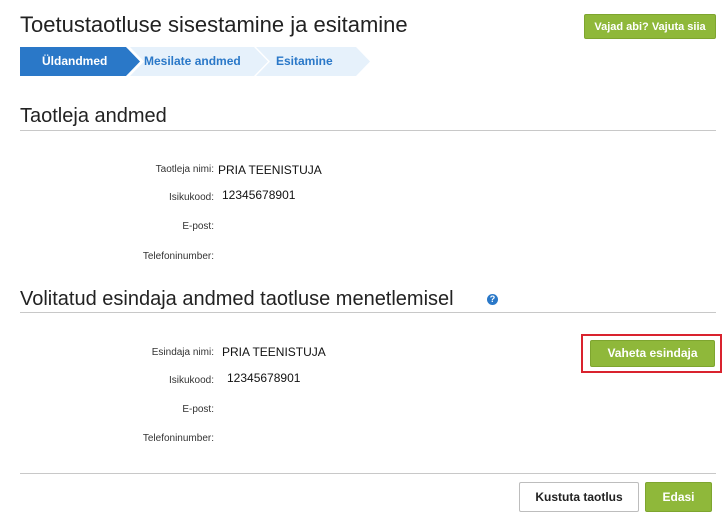  Describe the element at coordinates (182, 352) in the screenshot. I see `representative-name-label: Esindaja nimi:` at that location.